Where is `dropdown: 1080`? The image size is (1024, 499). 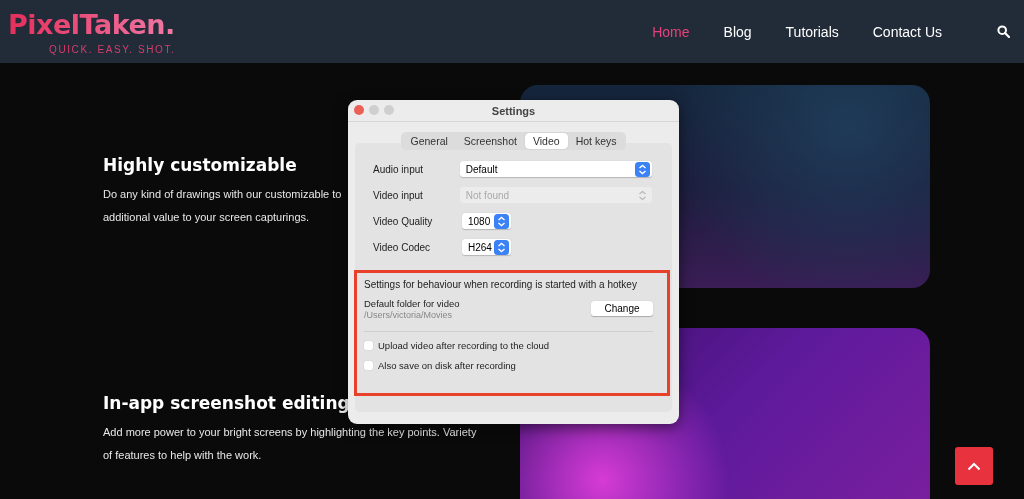
dropdown: 1080 is located at coordinates (486, 221).